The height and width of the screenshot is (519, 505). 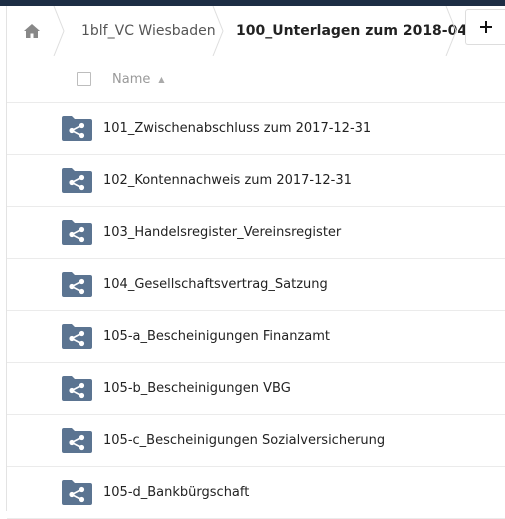 What do you see at coordinates (244, 440) in the screenshot?
I see `file-name: 105-c_Bescheinigungen Sozialversicherung` at bounding box center [244, 440].